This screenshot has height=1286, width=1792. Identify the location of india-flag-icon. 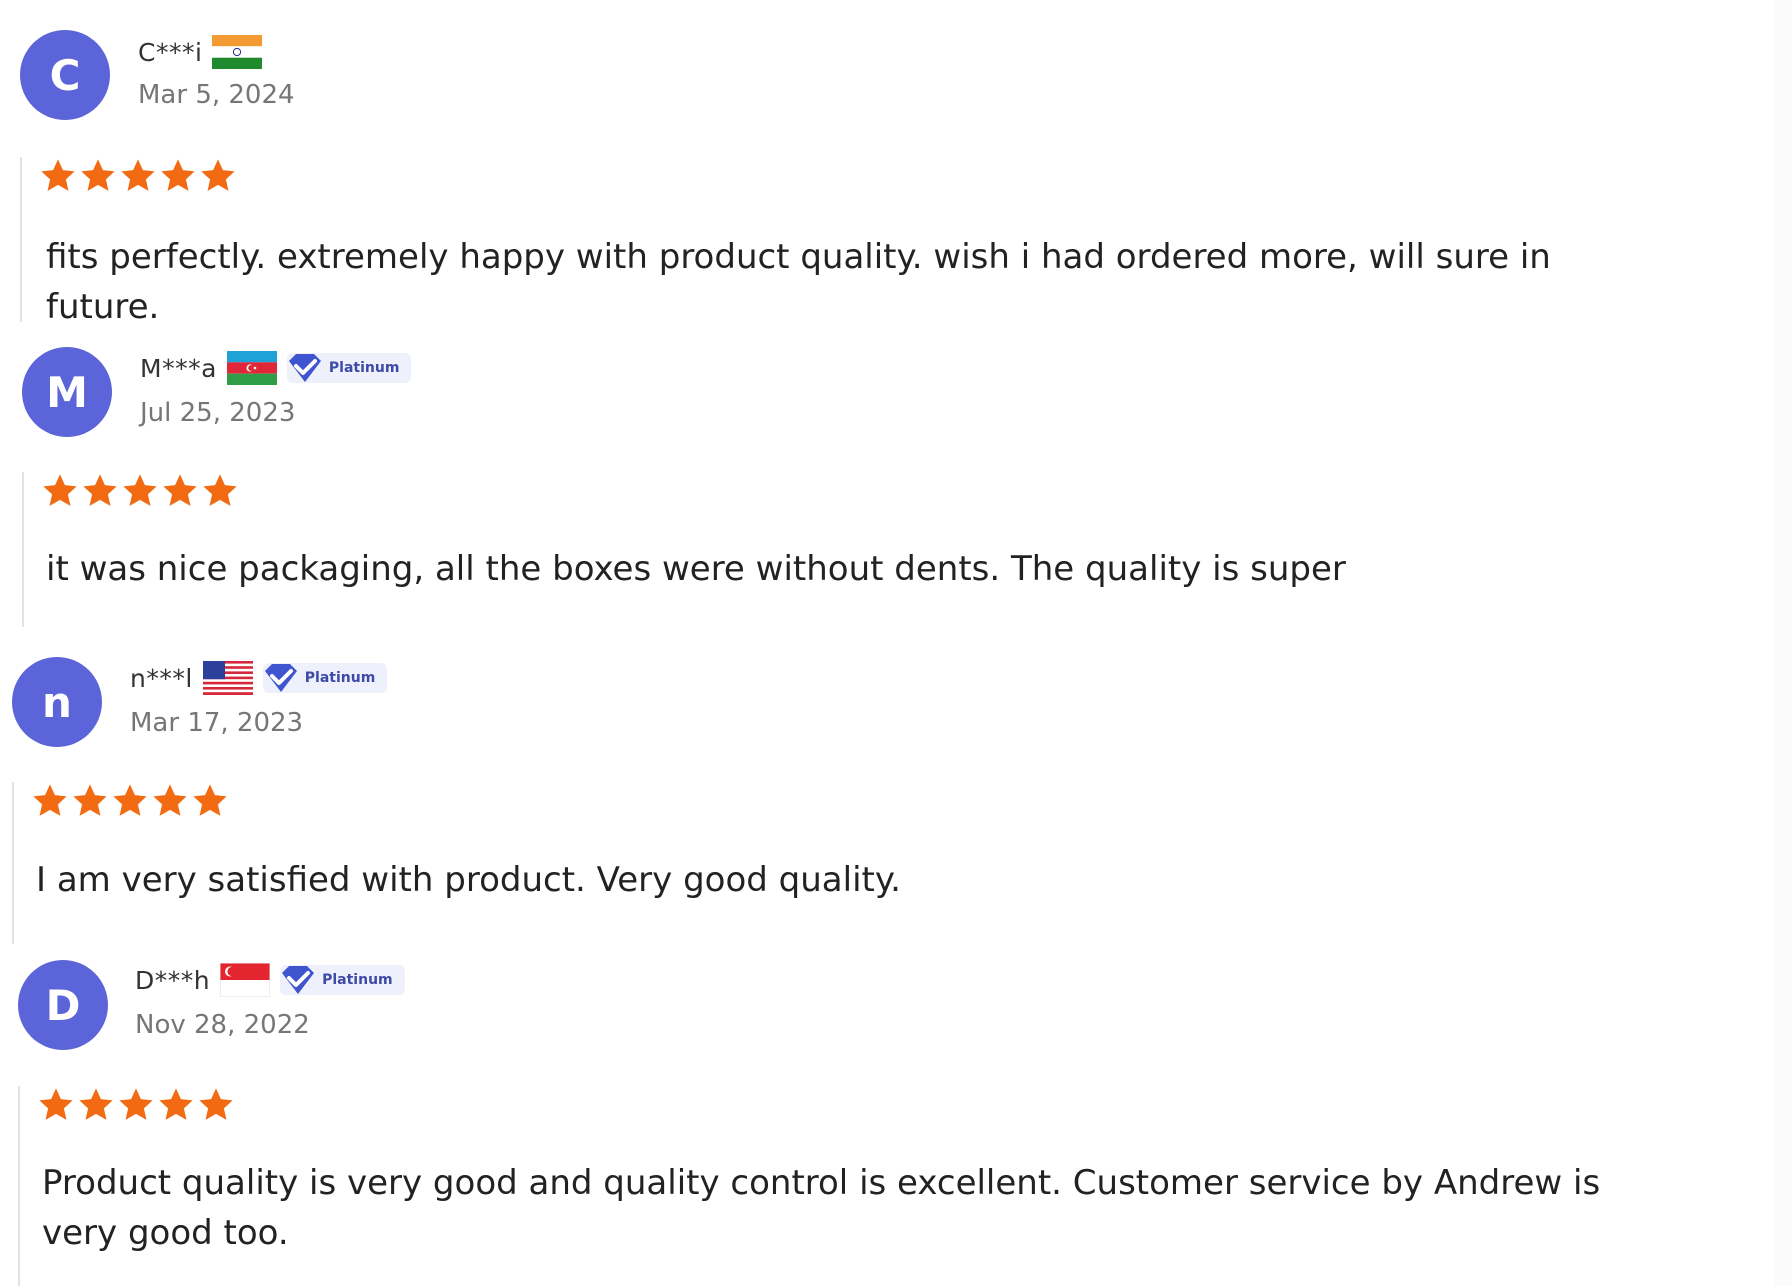
(237, 52).